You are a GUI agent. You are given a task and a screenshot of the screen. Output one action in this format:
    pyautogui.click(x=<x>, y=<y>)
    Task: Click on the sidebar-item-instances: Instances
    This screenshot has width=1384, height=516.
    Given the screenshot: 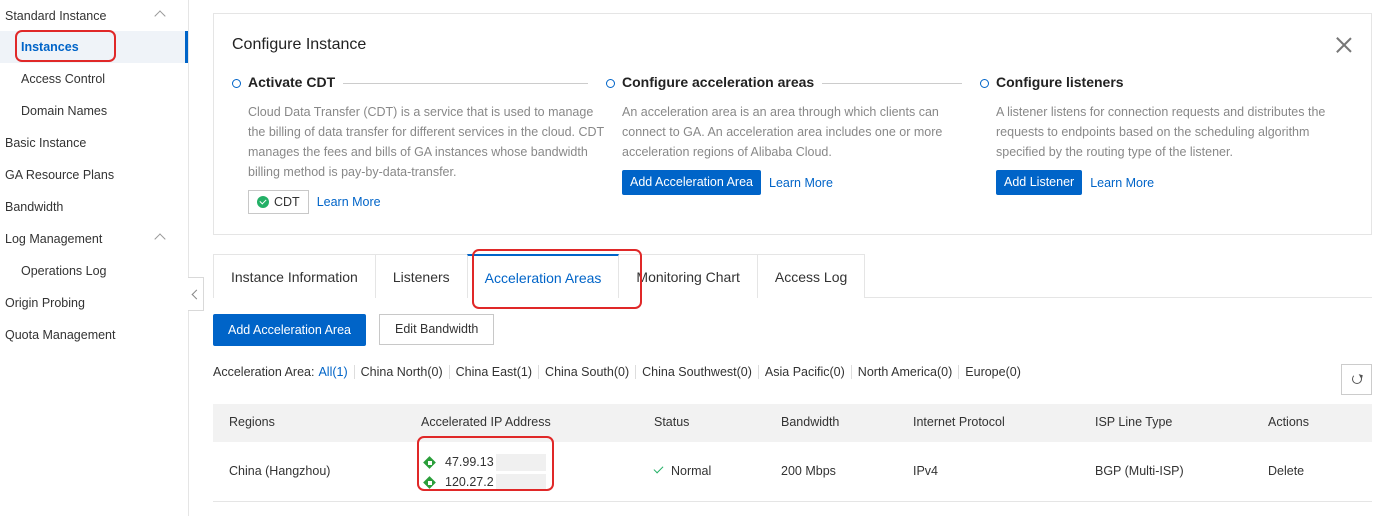 What is the action you would take?
    pyautogui.click(x=94, y=47)
    